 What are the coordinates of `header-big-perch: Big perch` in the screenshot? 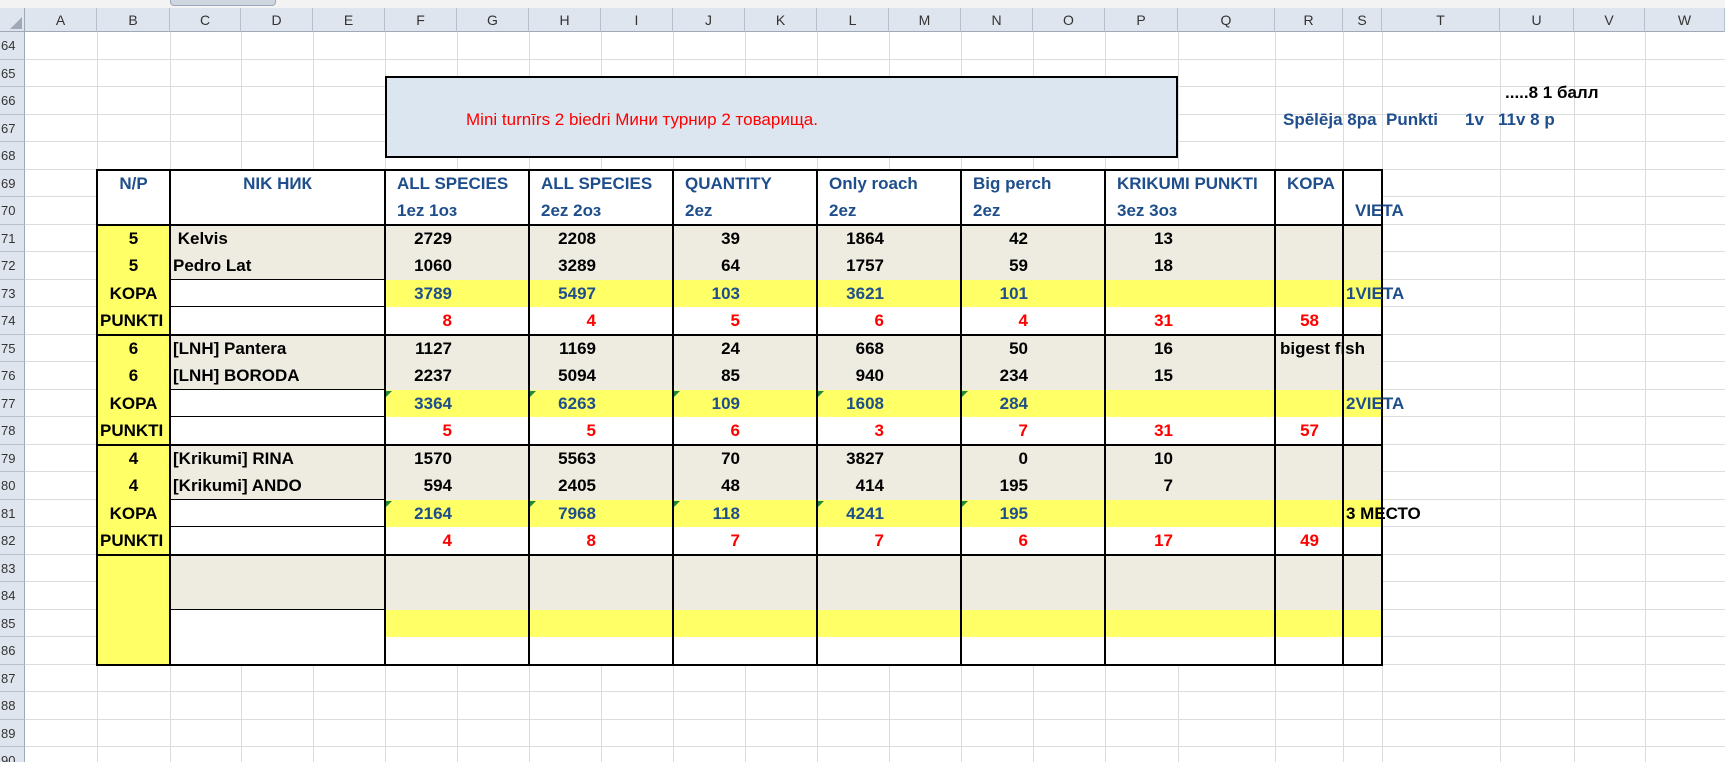 It's located at (1038, 183).